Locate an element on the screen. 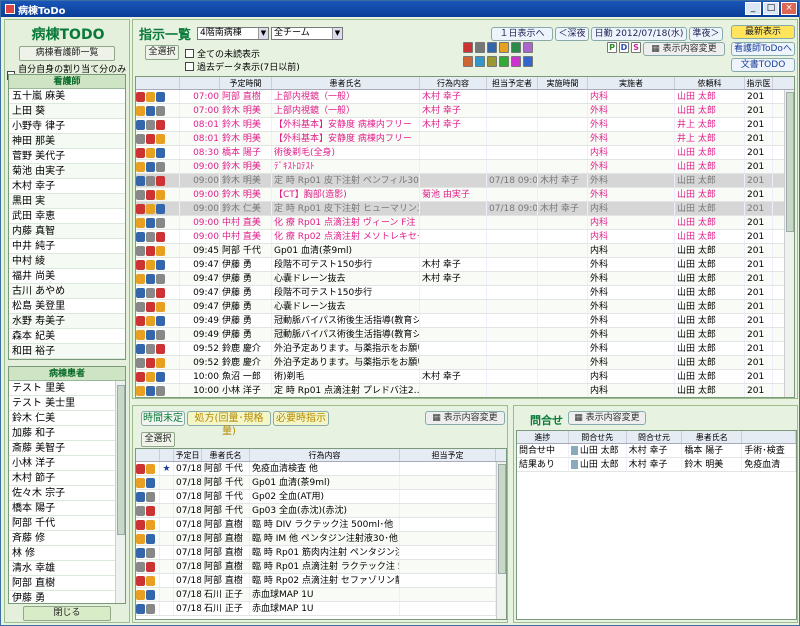 This screenshot has height=626, width=800. column-header: 実施時間 is located at coordinates (563, 83).